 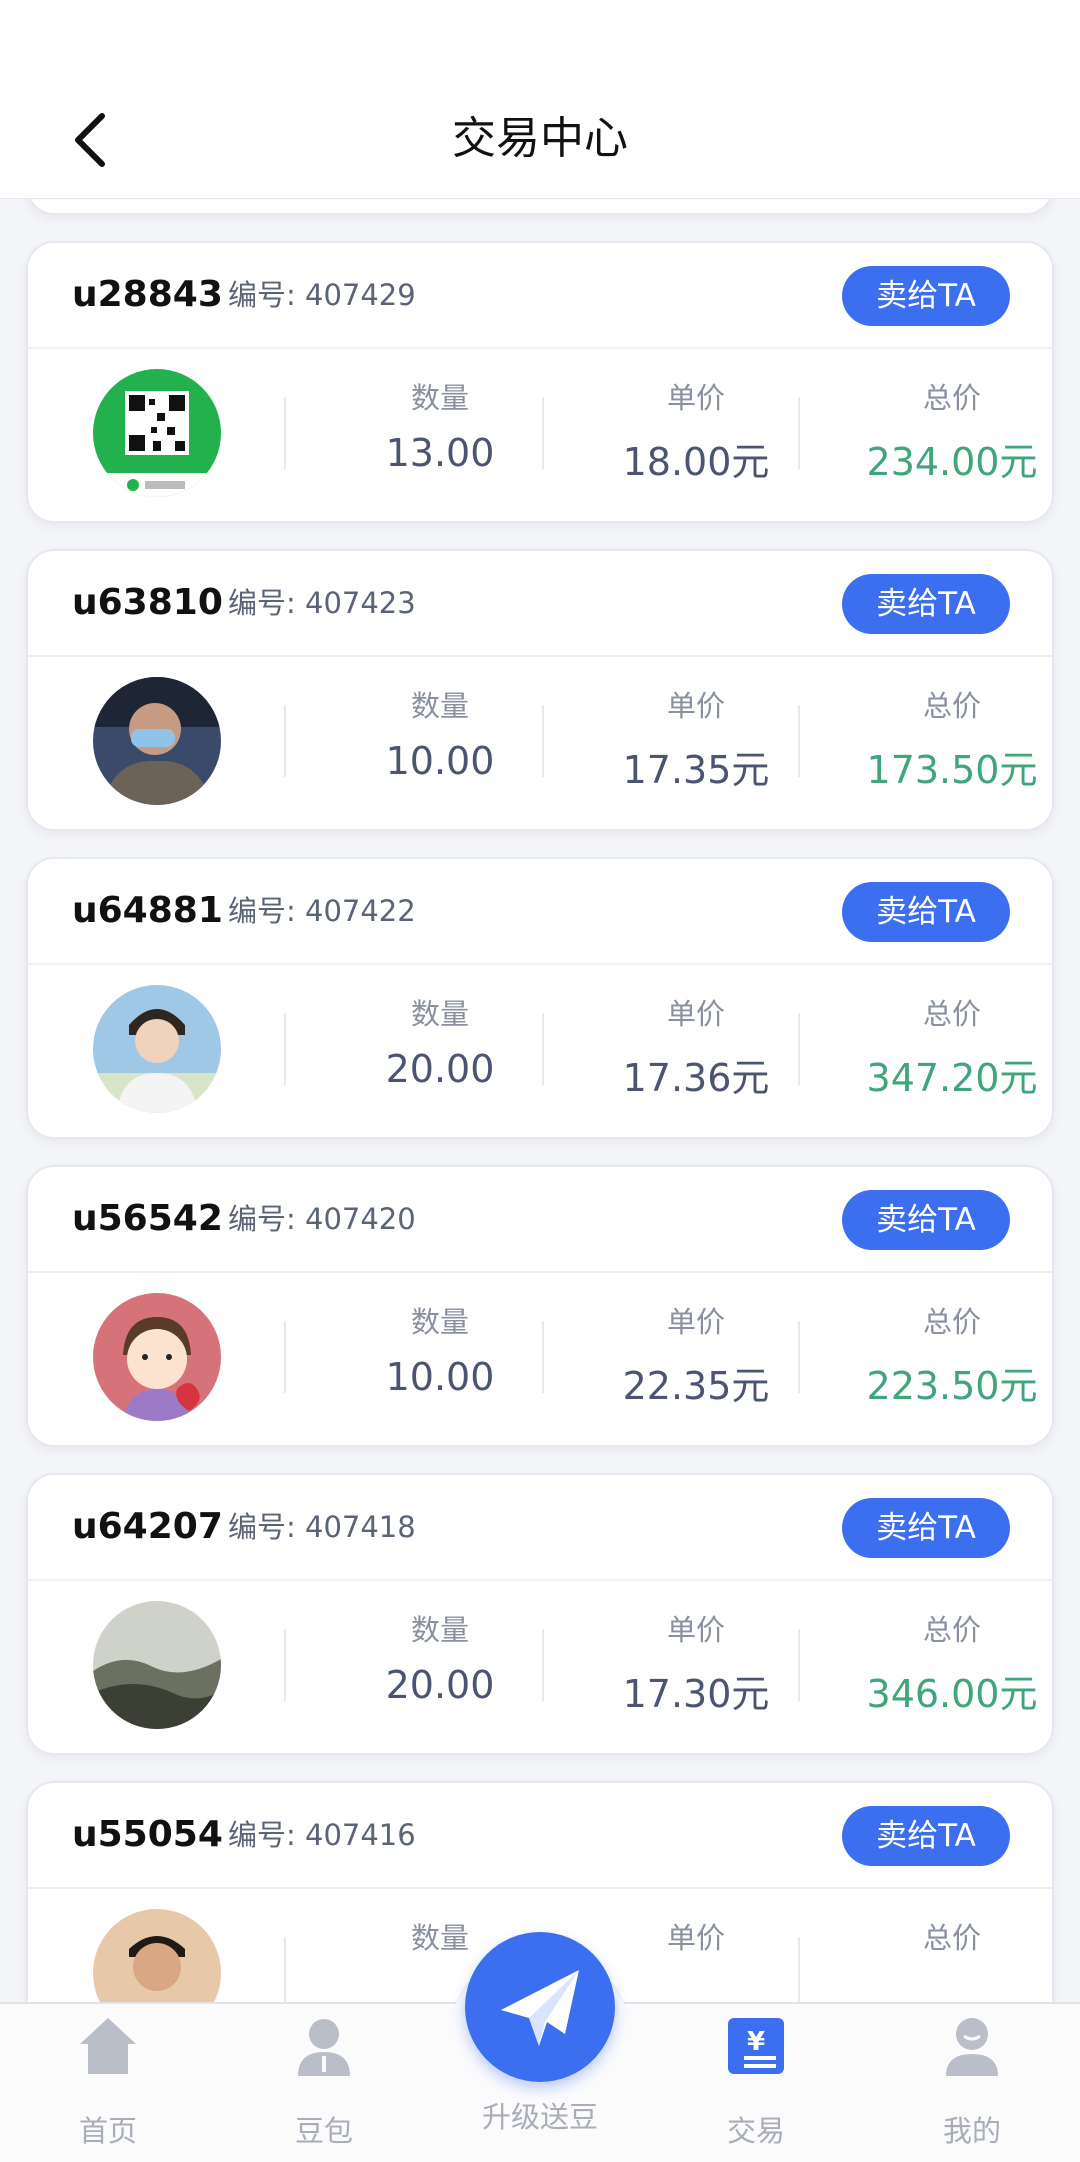 I want to click on tab-home-label: 首页, so click(x=107, y=2131).